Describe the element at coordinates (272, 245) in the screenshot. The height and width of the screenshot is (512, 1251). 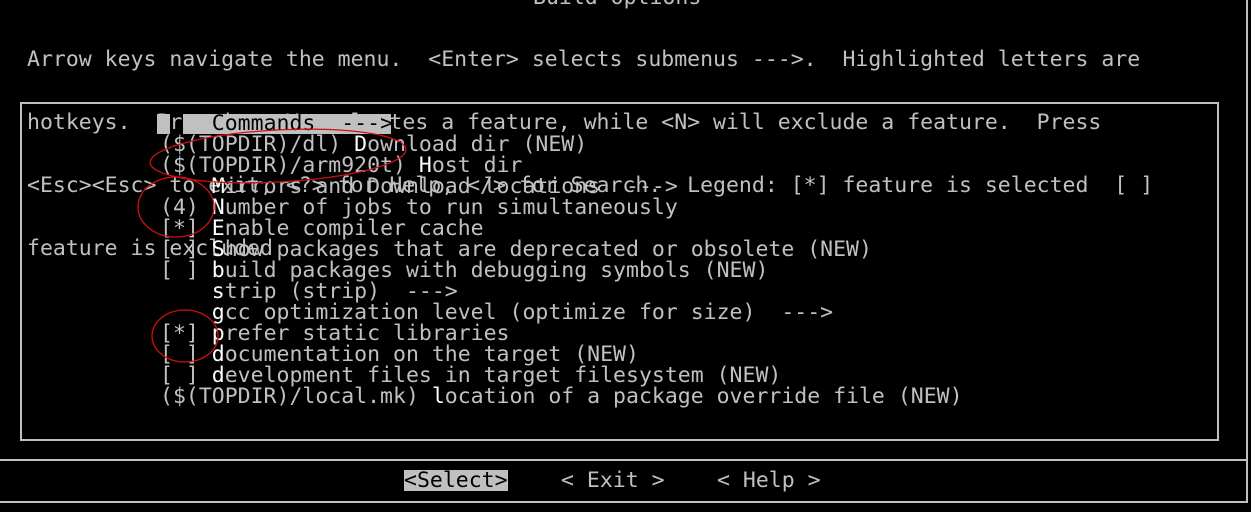
I see `red-annotations` at that location.